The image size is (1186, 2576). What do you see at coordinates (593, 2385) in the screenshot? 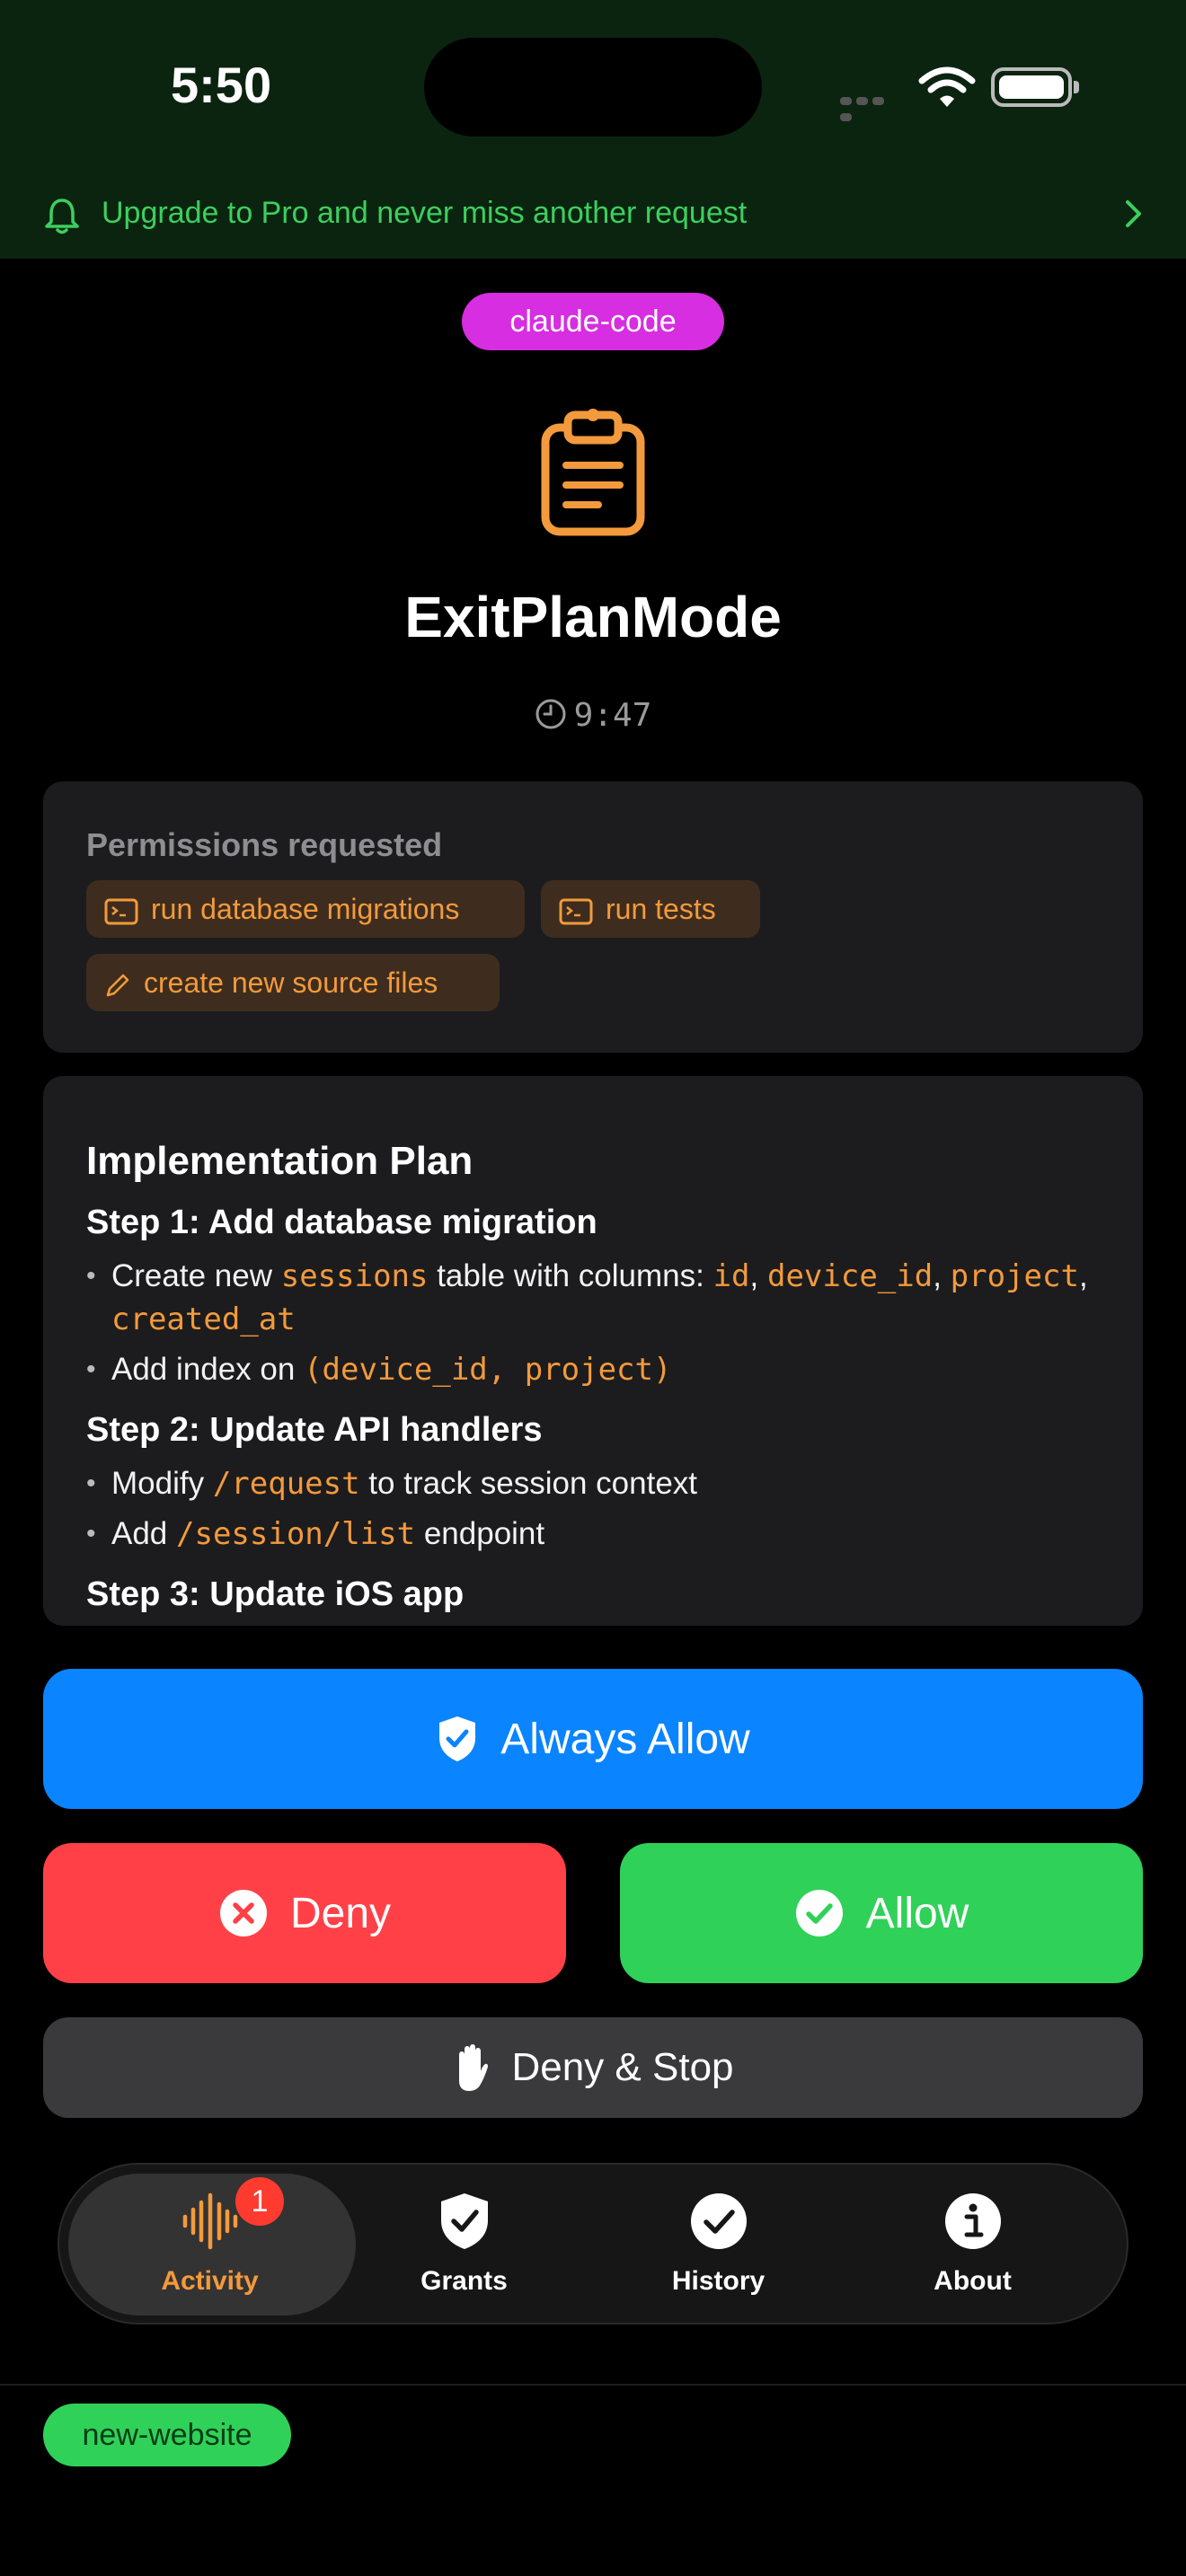
I see `divider` at bounding box center [593, 2385].